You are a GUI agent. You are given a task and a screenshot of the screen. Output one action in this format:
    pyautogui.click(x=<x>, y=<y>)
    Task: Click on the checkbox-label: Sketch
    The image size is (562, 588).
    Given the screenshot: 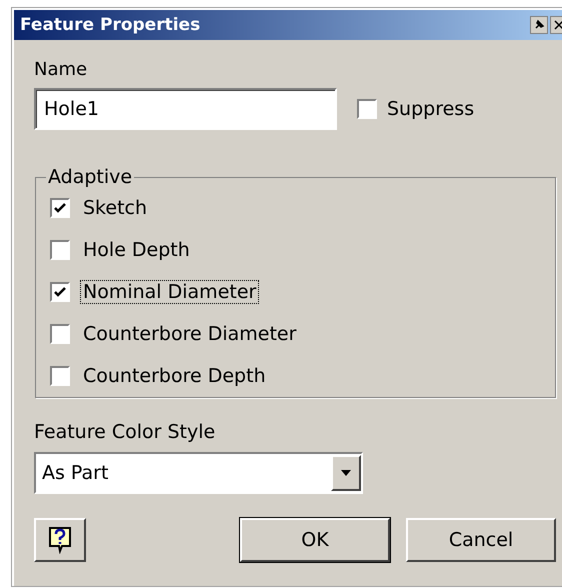 What is the action you would take?
    pyautogui.click(x=115, y=208)
    